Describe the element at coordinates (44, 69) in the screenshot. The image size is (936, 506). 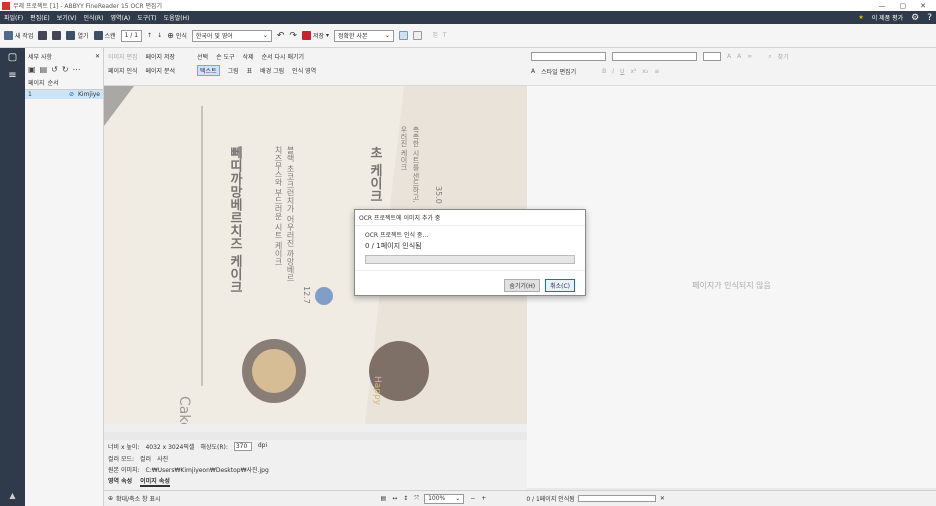
I see `delete-icon: ▤` at that location.